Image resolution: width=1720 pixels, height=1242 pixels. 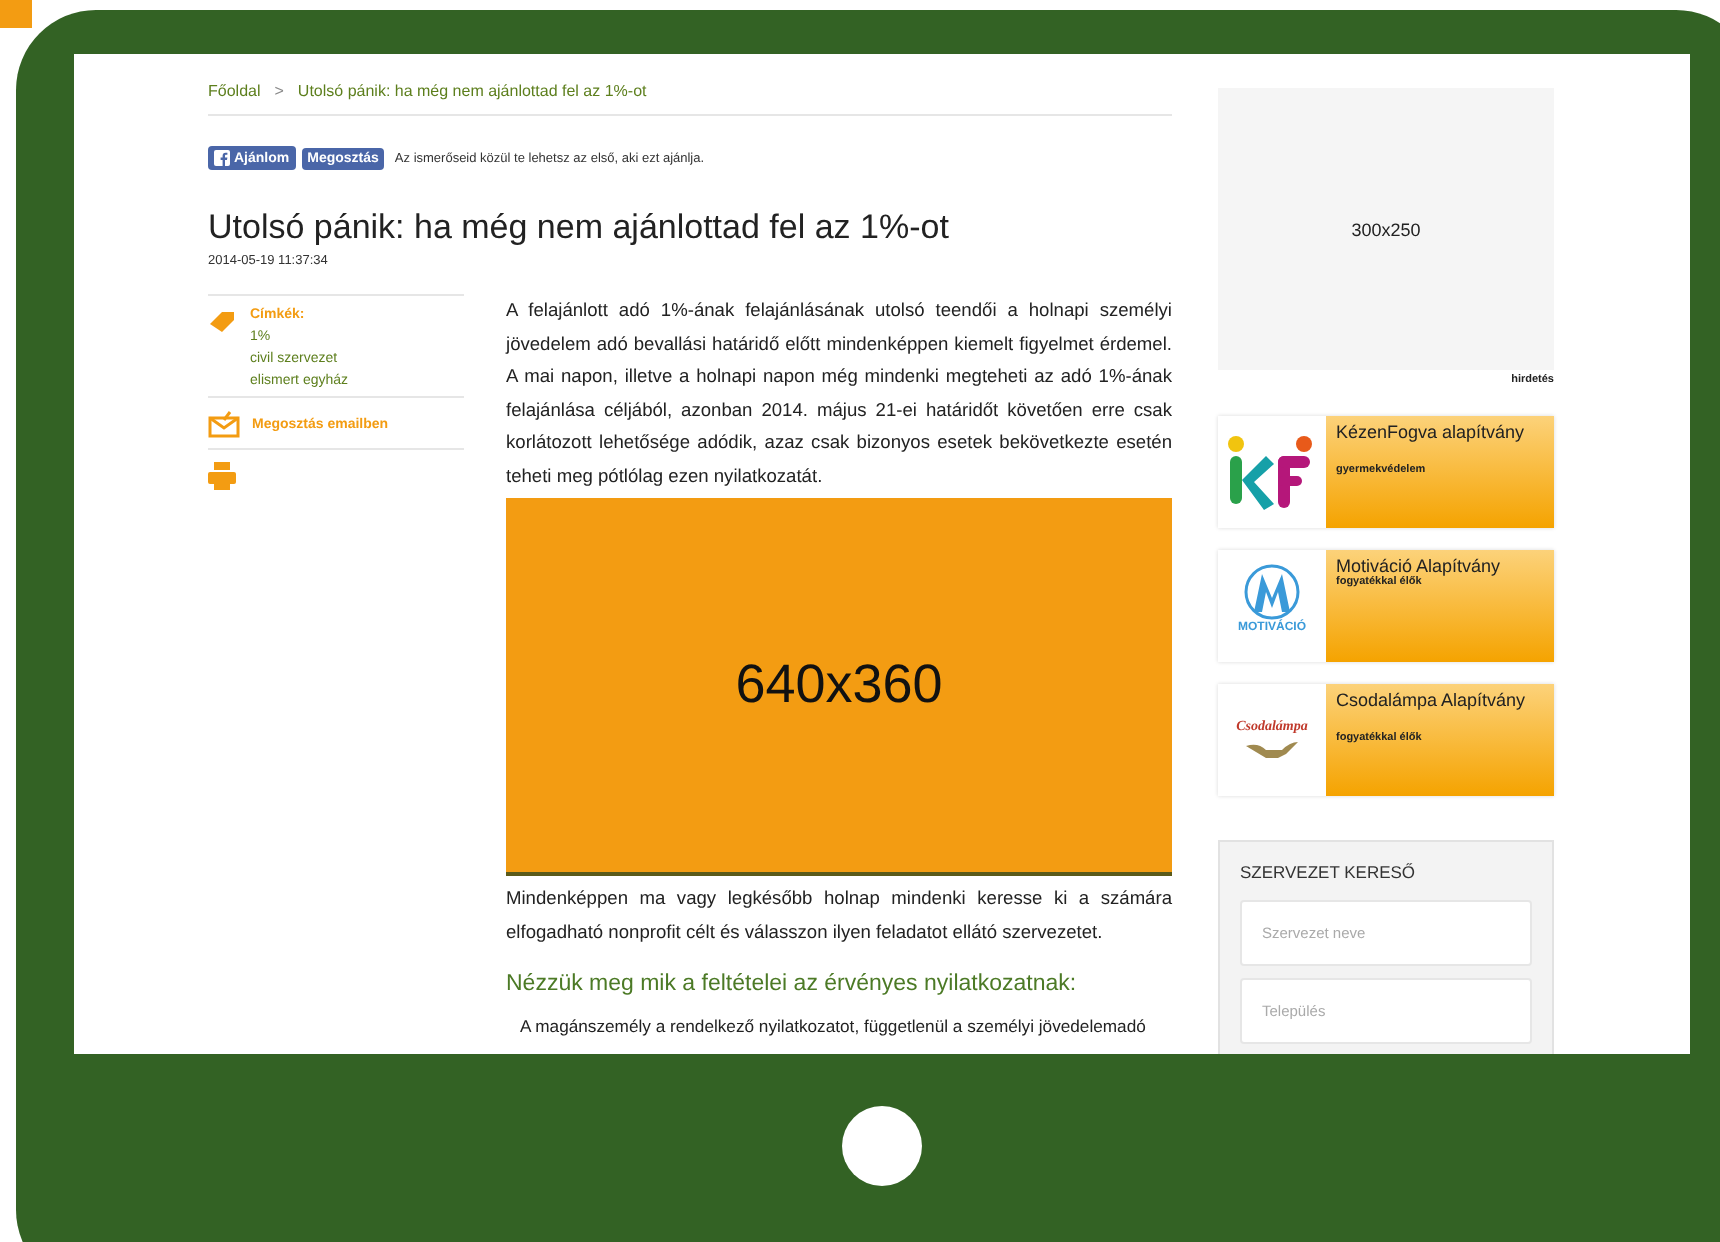 I want to click on article-paragraph: A felajánlott adó 1%-ának felajánlásának utolsó teendői a holnapi személyi jövedelem adó bevallási határidő előtt mindenképpen kiemelt figyelmet érdemel. A mai napon, illetve a holnapi napon még mindenki megteheti az adó 1%-ának felajánlása céljából, azonban 2014. május 21-ei határidőt követően erre csak korlátozott lehetősége adódik, azaz csak bizonyos esetek bekövetkezte esetén teheti meg pótlólag ezen nyilatkozatát., so click(x=839, y=394).